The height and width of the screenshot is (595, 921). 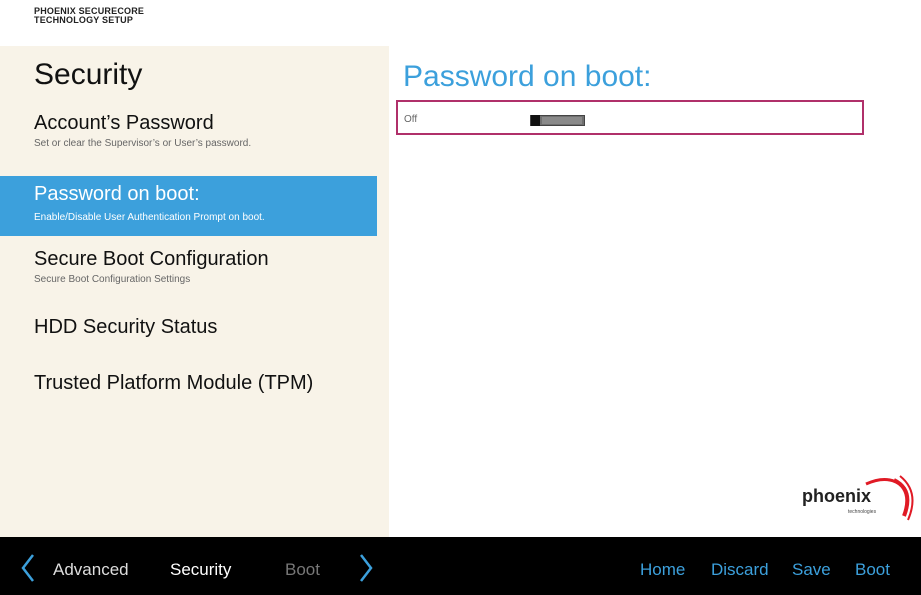 I want to click on sidebar-item-trusted-platform-module: Trusted Platform Module (TPM), so click(x=188, y=384).